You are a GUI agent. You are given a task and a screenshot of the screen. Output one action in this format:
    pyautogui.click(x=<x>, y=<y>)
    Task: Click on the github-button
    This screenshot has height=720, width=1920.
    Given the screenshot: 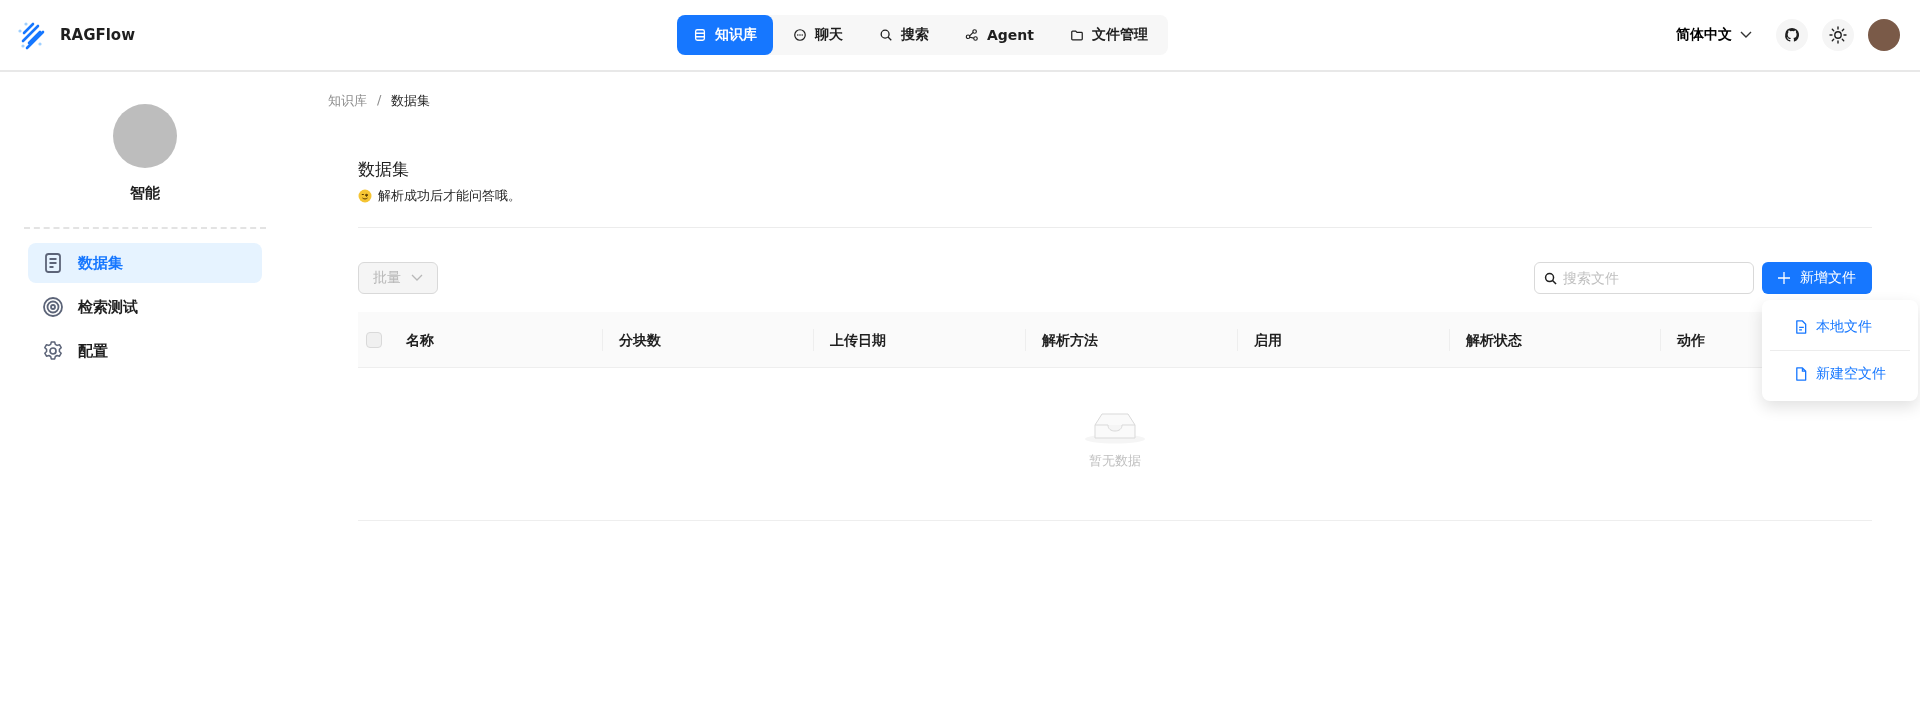 What is the action you would take?
    pyautogui.click(x=1792, y=35)
    